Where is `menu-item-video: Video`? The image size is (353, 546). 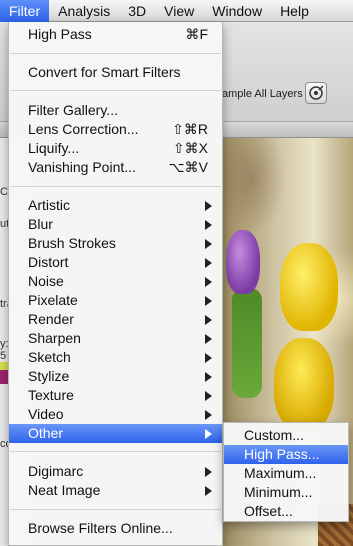
menu-item-video: Video is located at coordinates (115, 414).